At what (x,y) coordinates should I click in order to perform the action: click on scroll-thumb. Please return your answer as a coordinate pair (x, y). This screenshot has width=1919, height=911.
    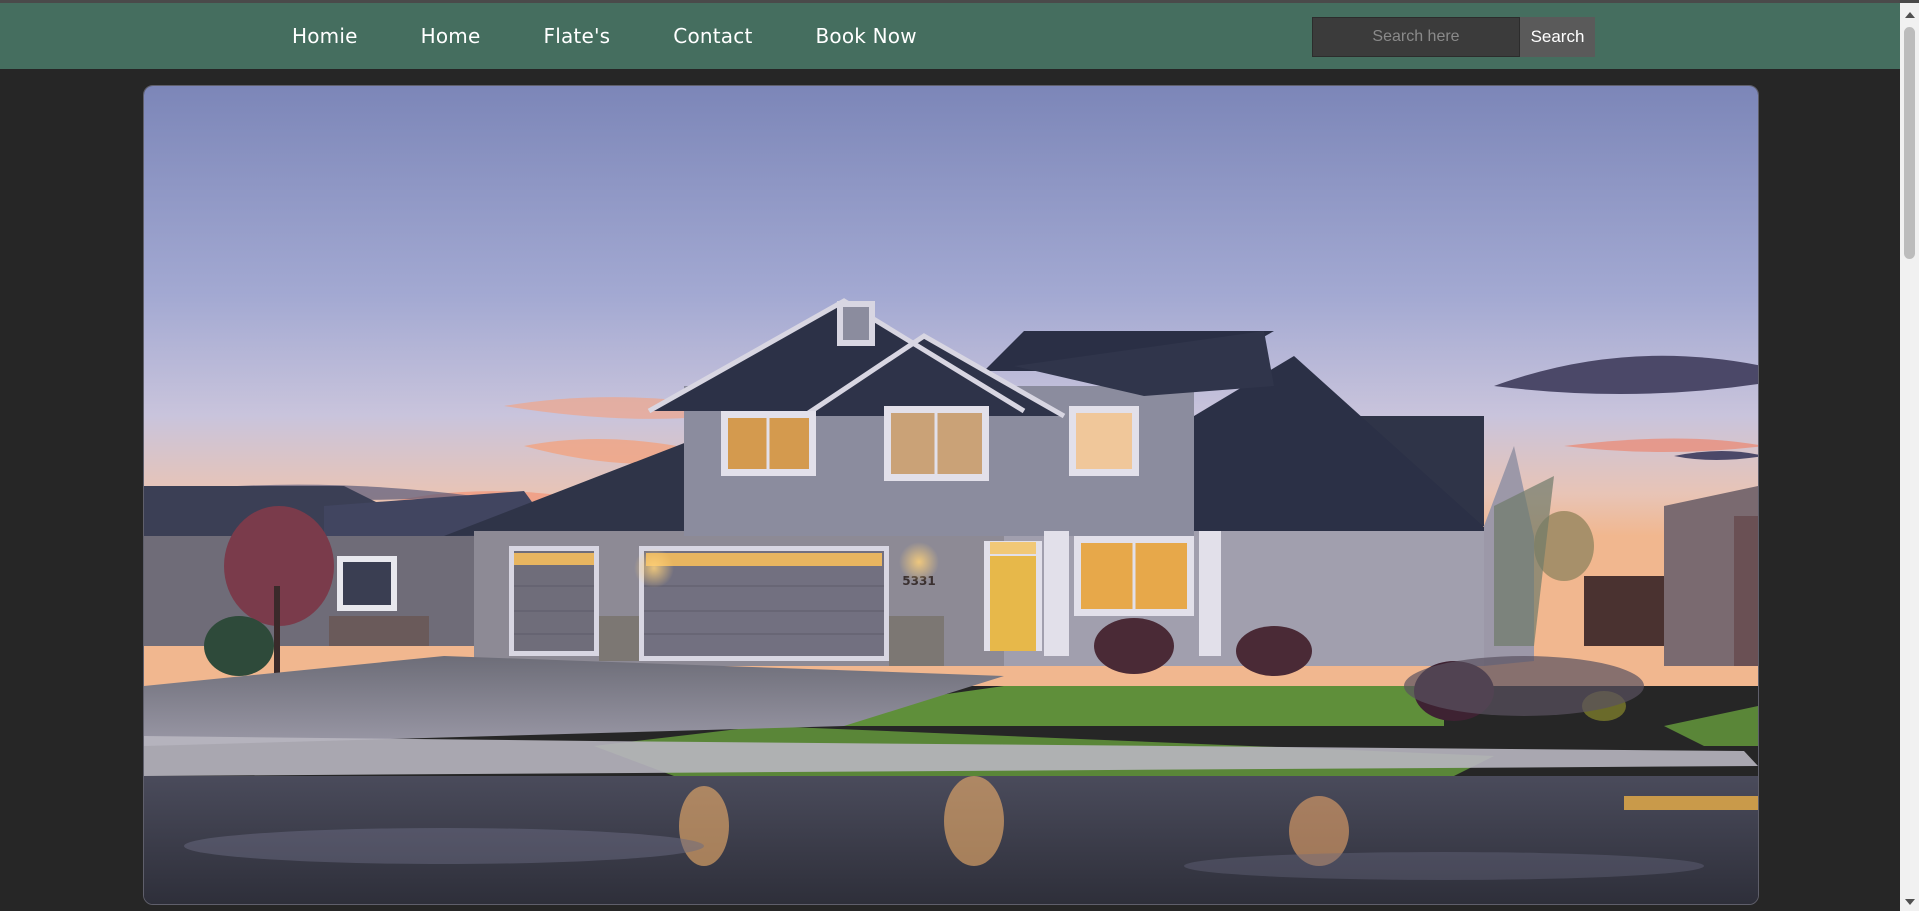
    Looking at the image, I should click on (1909, 143).